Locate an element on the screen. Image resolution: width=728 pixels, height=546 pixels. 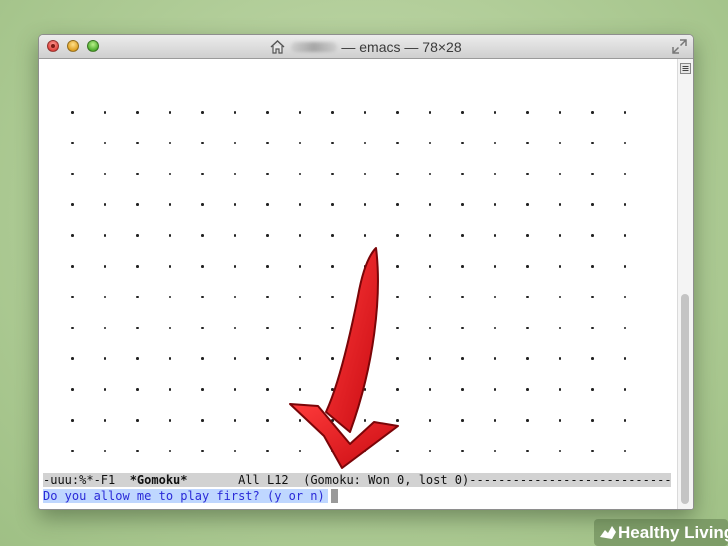
title-bar: — emacs — 78×28 is located at coordinates (366, 47).